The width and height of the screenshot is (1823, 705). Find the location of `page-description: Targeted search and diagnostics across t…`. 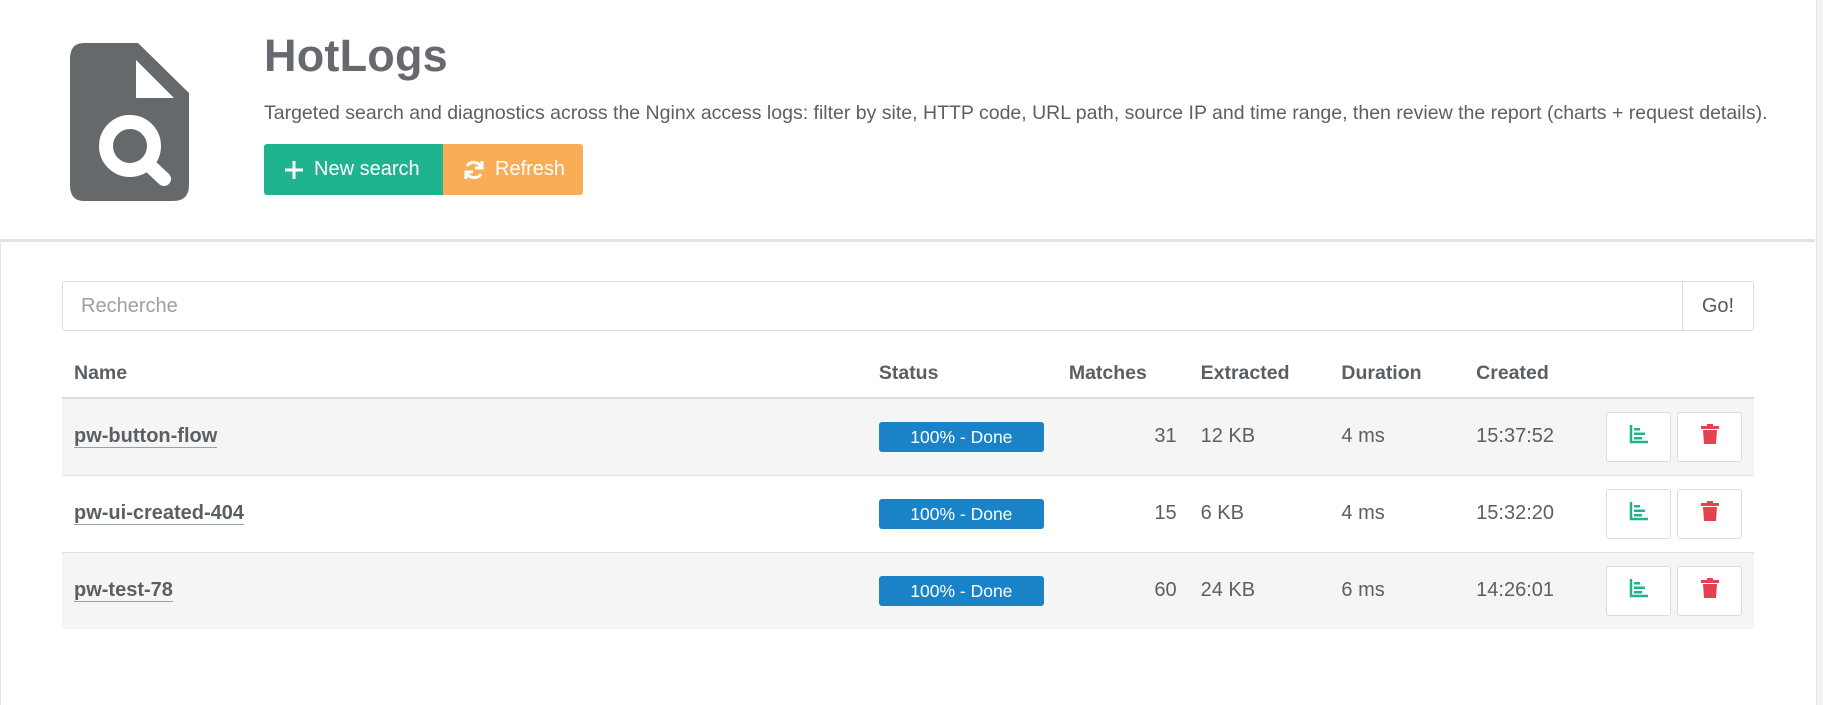

page-description: Targeted search and diagnostics across t… is located at coordinates (1016, 113).